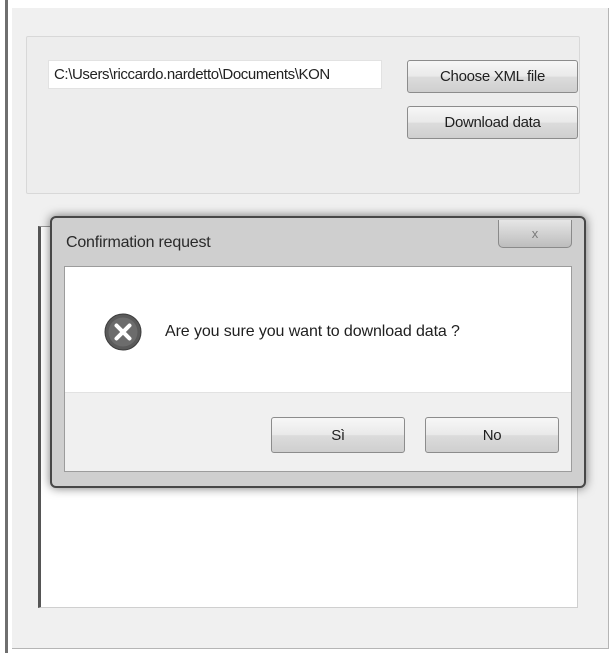 The width and height of the screenshot is (610, 653). I want to click on no-button: No, so click(492, 435).